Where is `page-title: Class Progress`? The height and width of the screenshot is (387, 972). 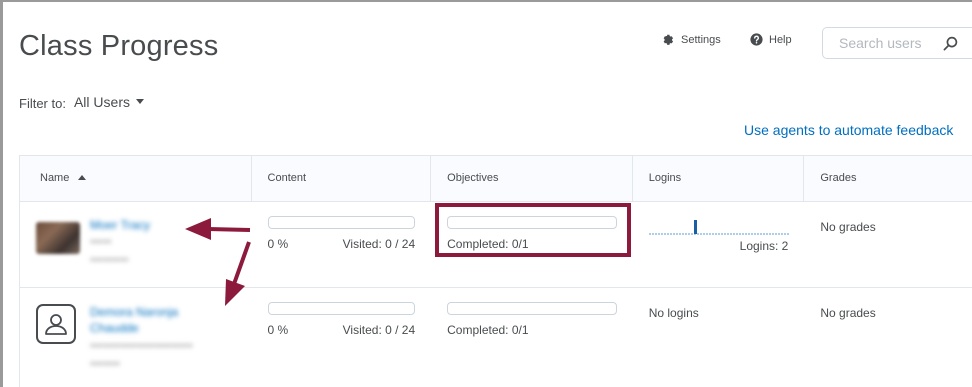
page-title: Class Progress is located at coordinates (119, 46).